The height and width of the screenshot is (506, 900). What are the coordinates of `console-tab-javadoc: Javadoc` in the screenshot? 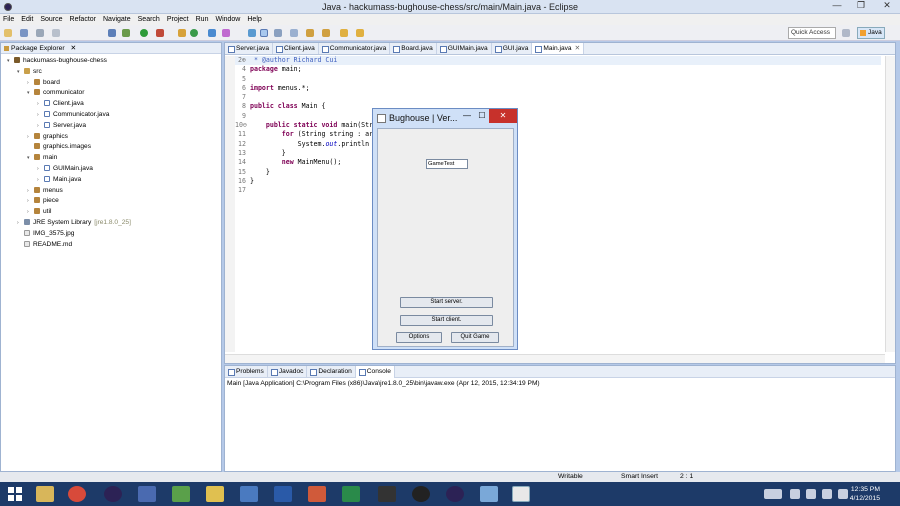 It's located at (288, 372).